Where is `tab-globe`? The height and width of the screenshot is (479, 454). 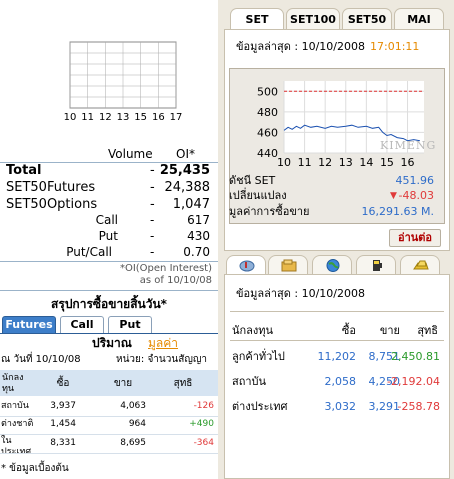
tab-globe is located at coordinates (332, 265).